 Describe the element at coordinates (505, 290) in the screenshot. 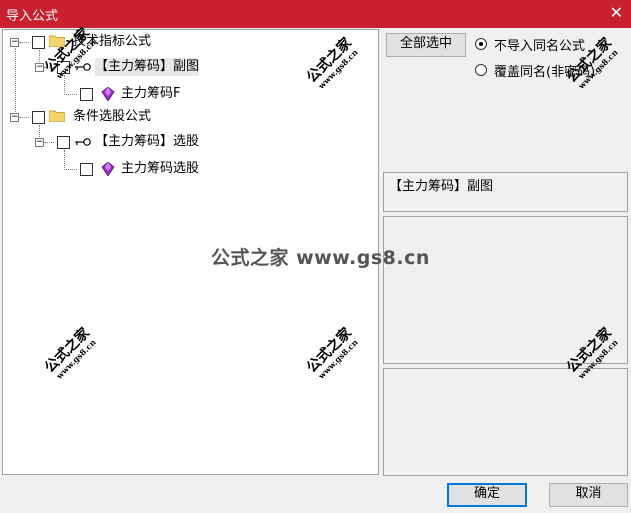

I see `description-panel` at that location.